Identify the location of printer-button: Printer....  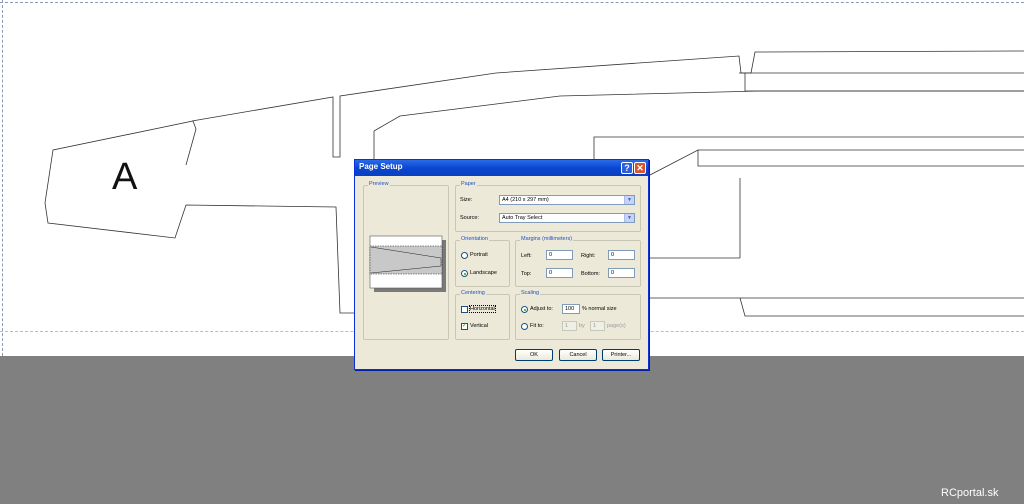
(621, 355).